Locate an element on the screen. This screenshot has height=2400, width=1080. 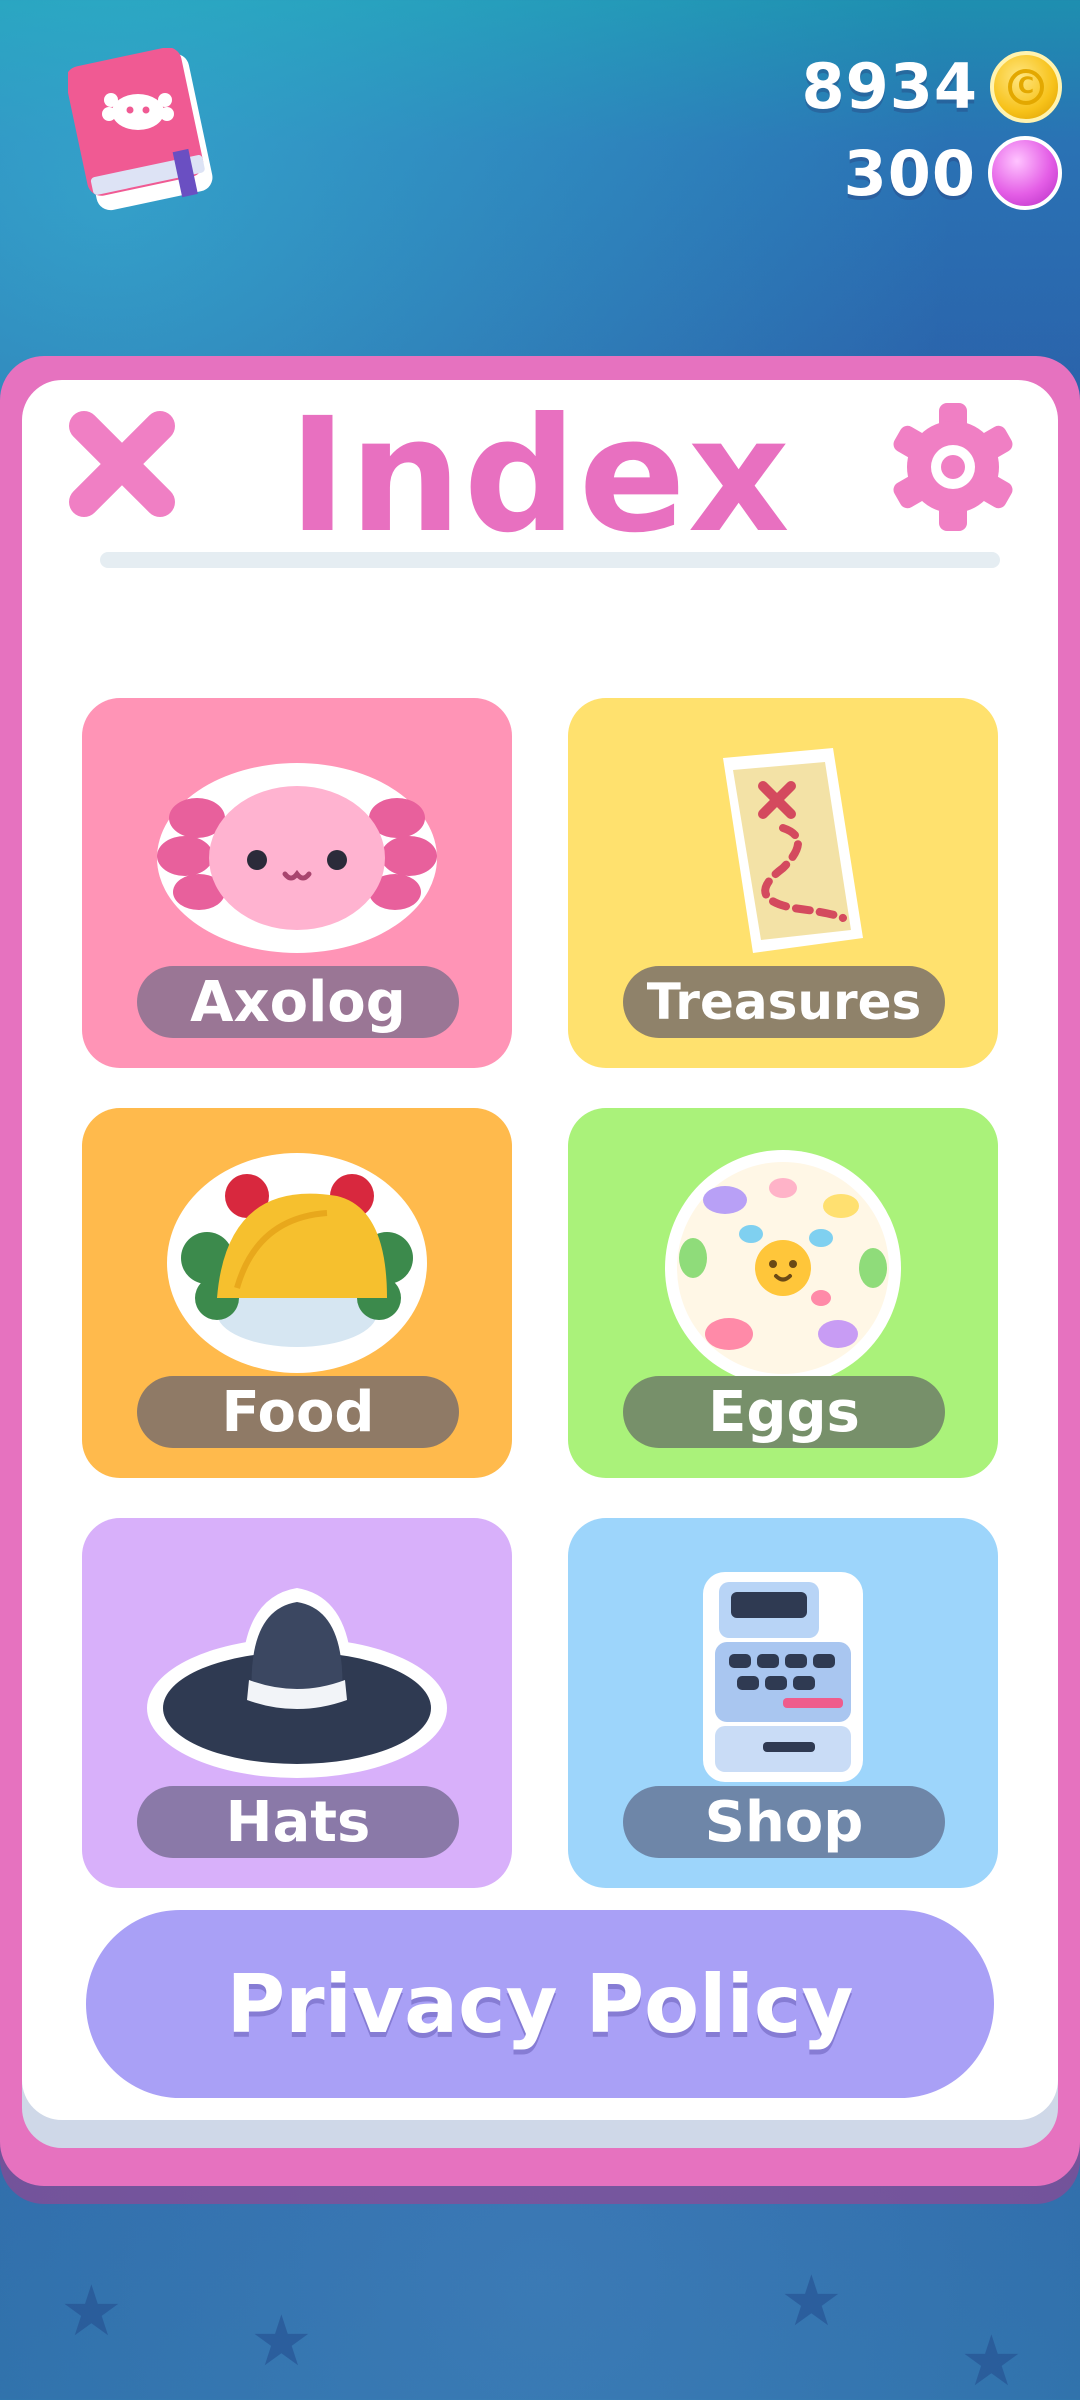
taco-icon is located at coordinates (297, 1263).